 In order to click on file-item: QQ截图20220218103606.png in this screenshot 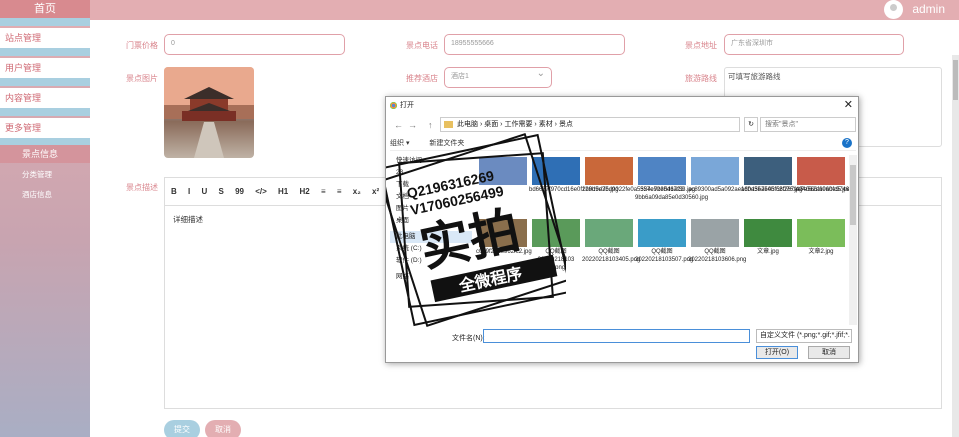, I will do `click(717, 241)`.